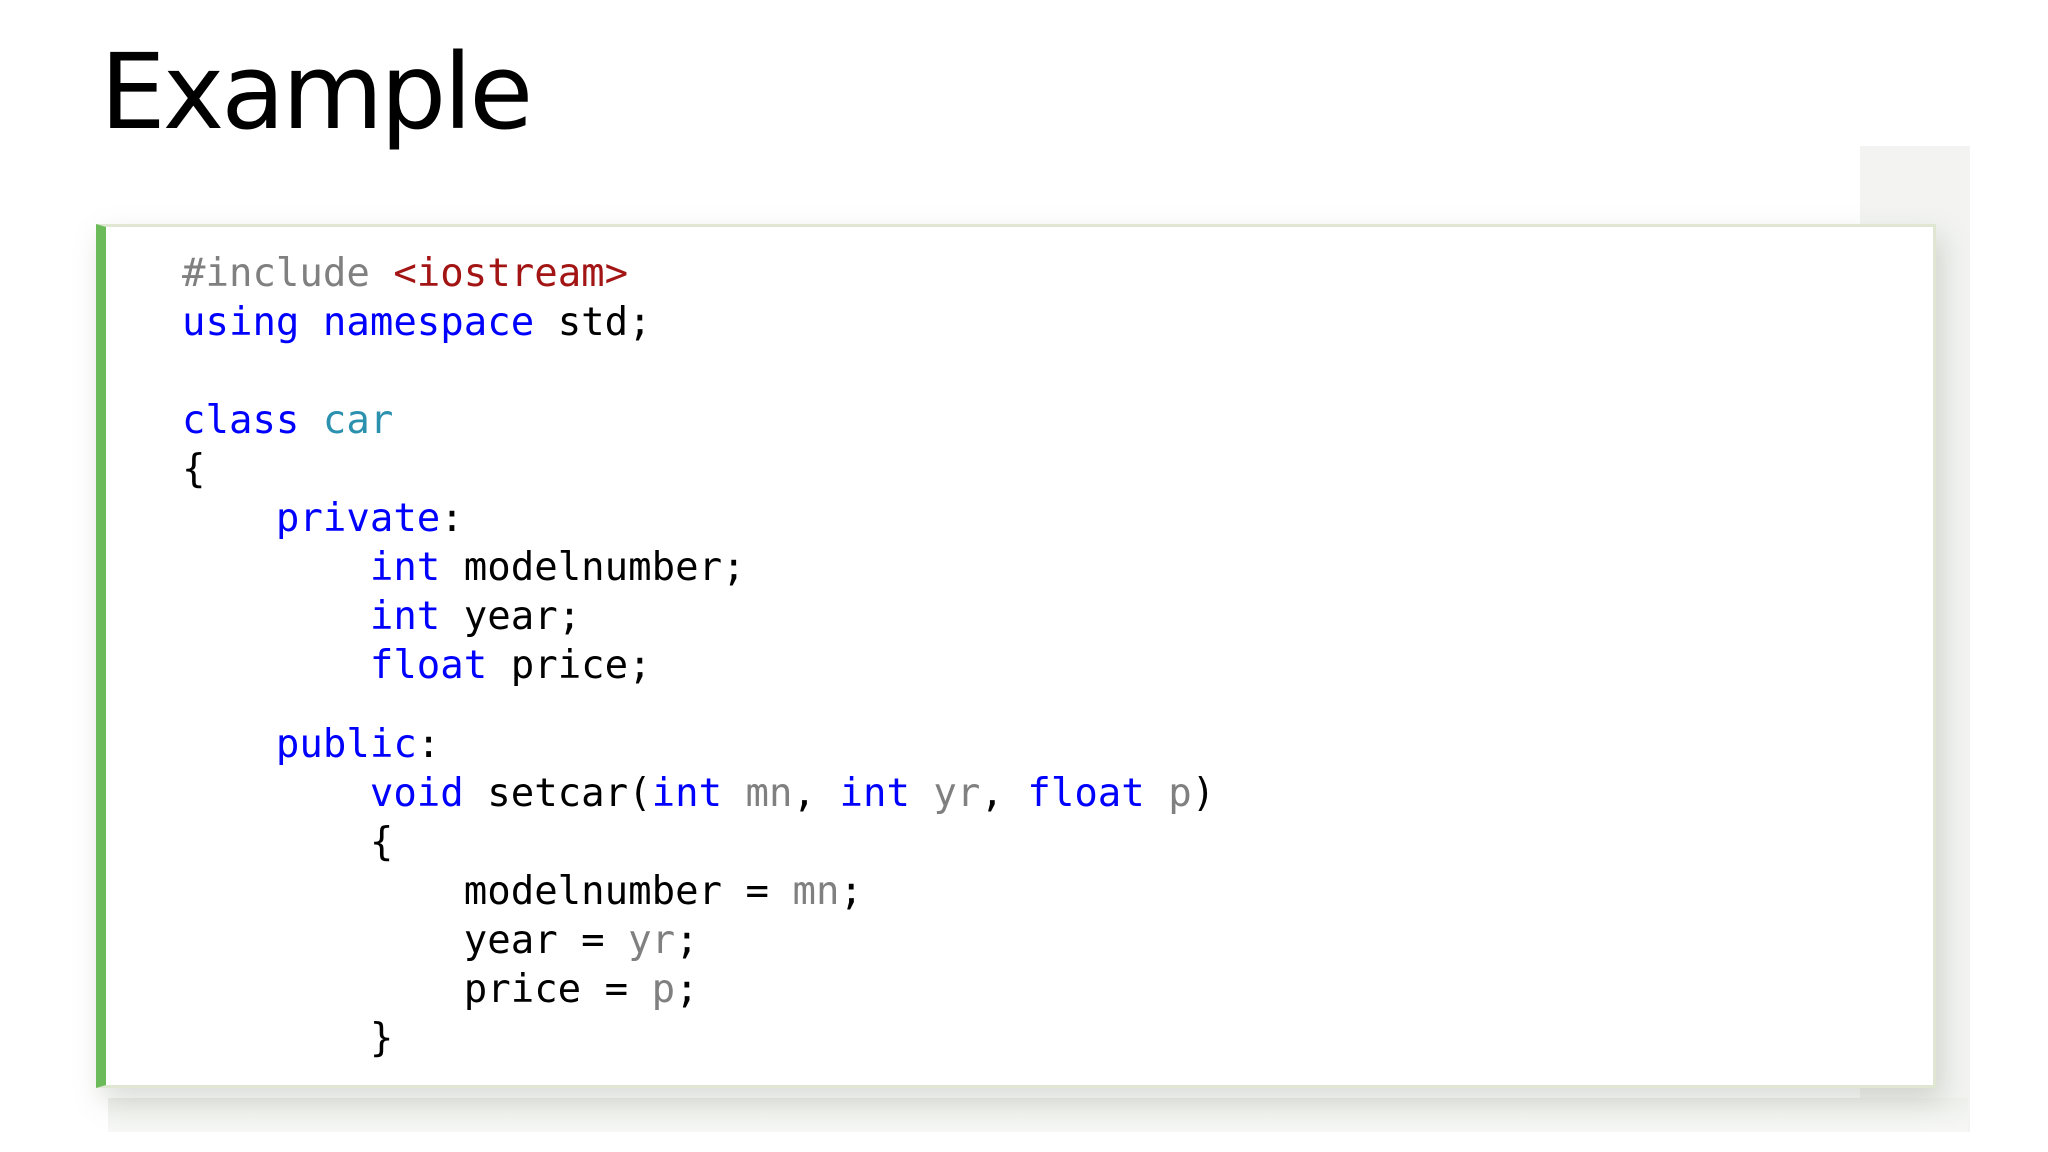 This screenshot has width=2048, height=1152. What do you see at coordinates (593, 567) in the screenshot?
I see `code-text-token: modelnumber;` at bounding box center [593, 567].